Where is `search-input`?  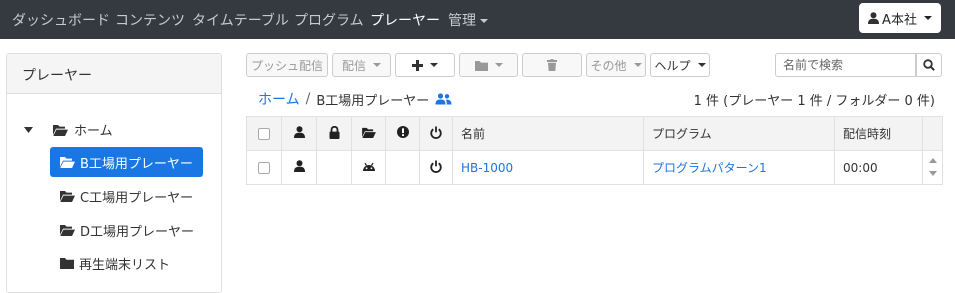
search-input is located at coordinates (845, 65).